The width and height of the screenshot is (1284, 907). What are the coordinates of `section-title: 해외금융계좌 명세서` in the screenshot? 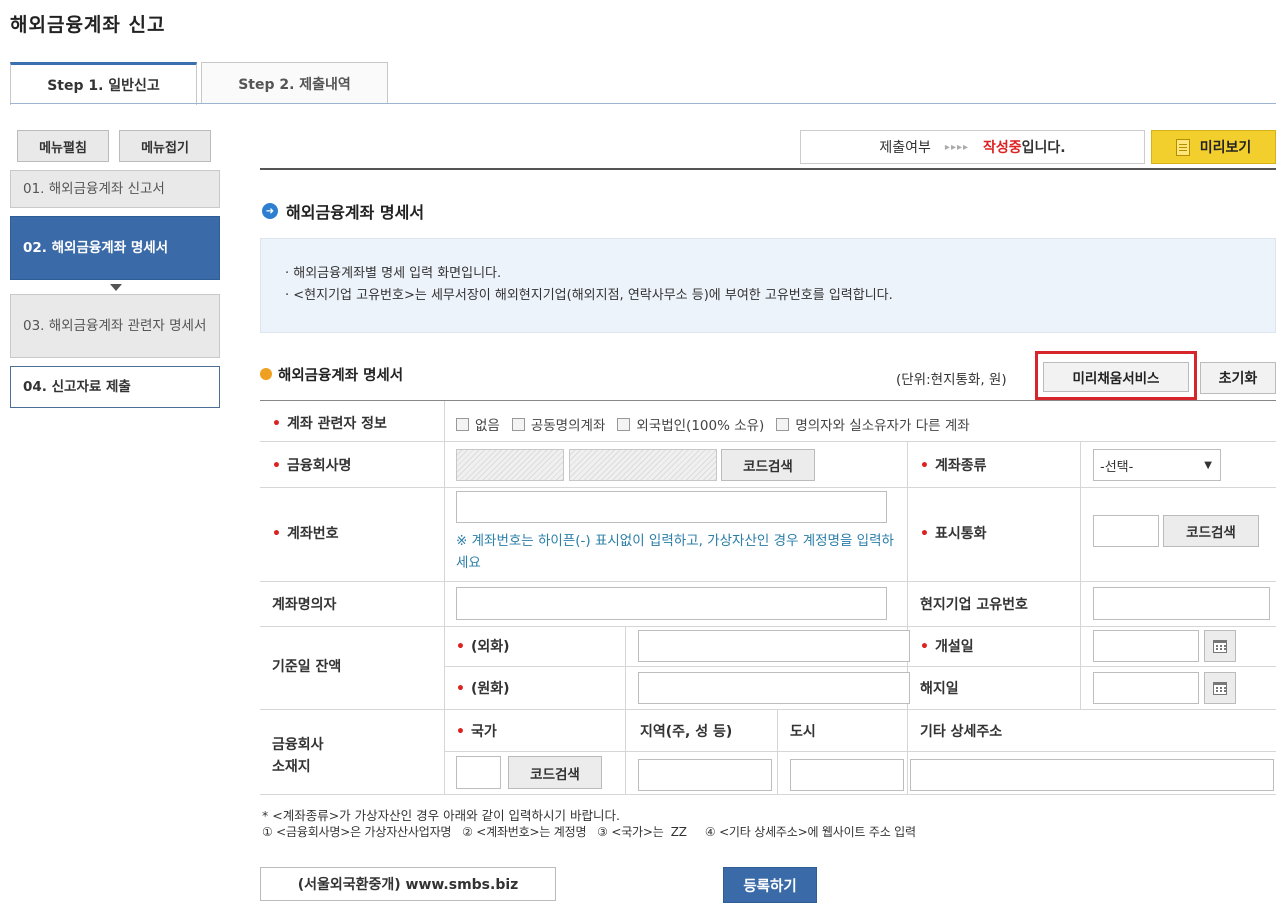 It's located at (355, 212).